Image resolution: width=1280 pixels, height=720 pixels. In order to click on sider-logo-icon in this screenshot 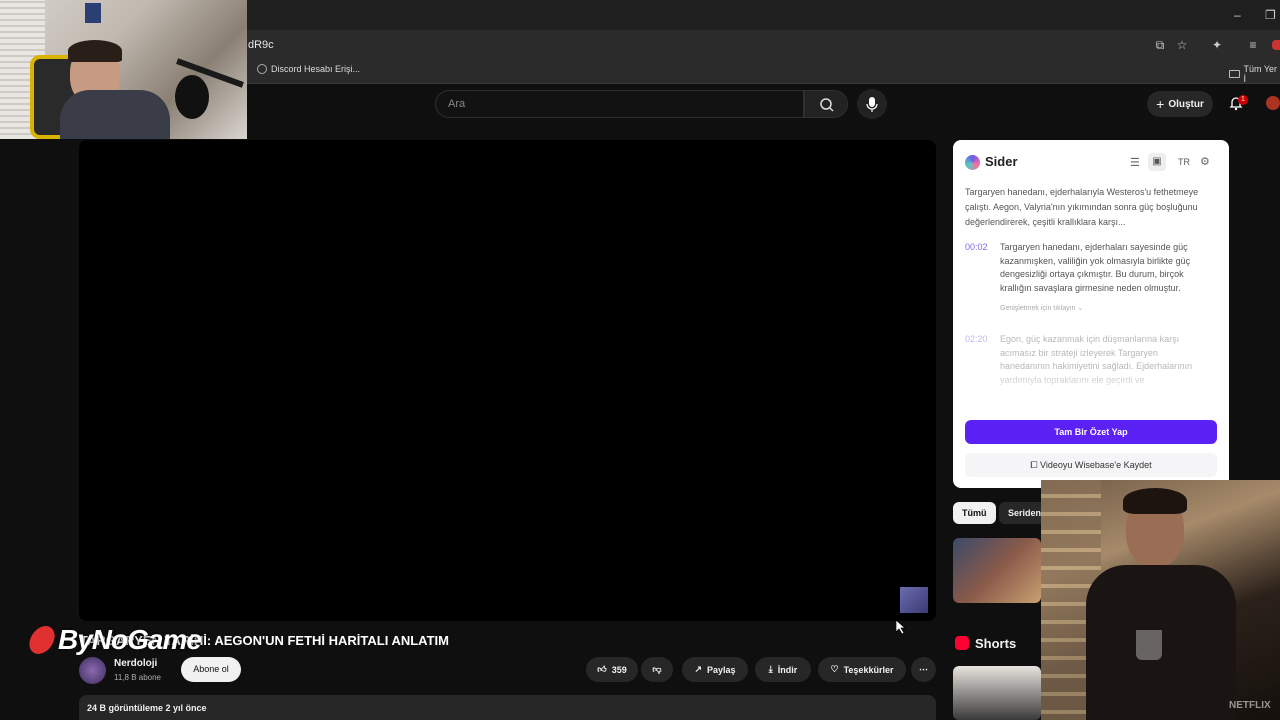, I will do `click(972, 162)`.